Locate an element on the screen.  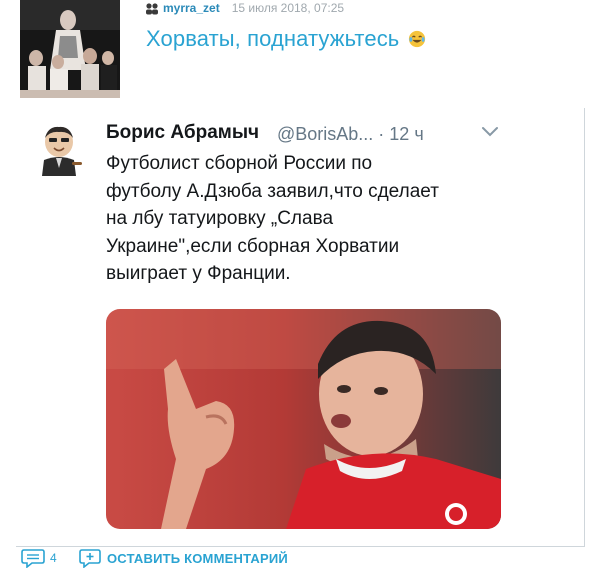
add-comment-icon is located at coordinates (90, 558).